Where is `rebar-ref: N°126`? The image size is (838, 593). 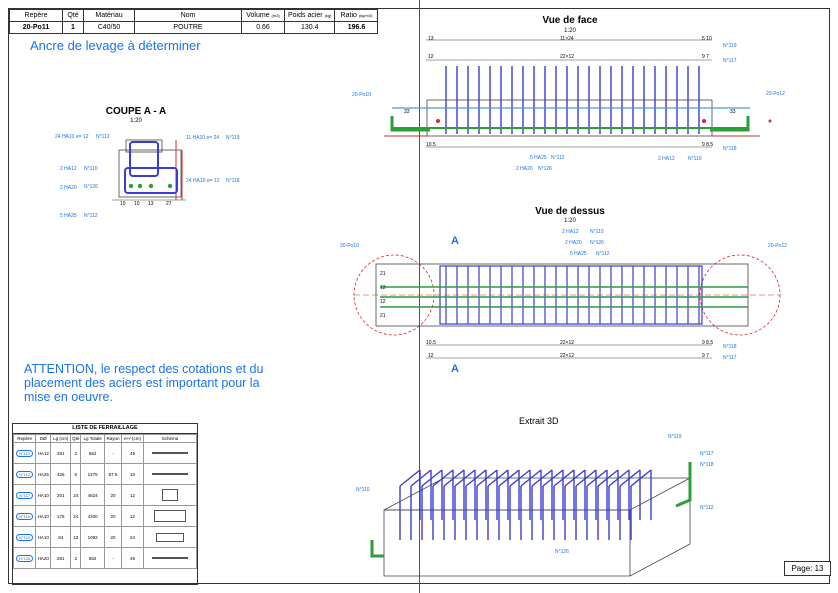
rebar-ref: N°126 is located at coordinates (25, 558).